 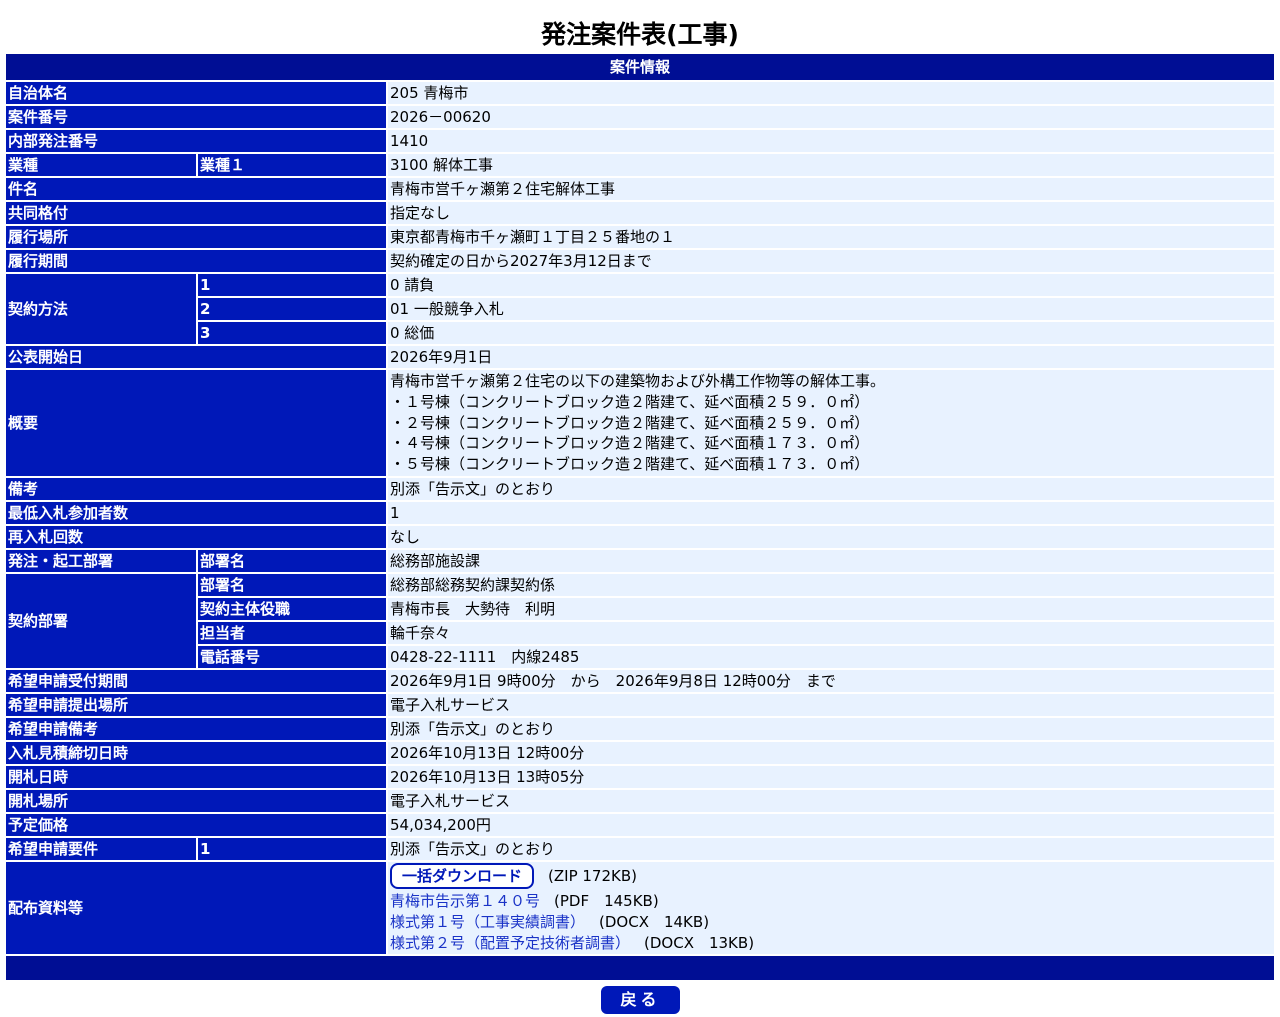 I want to click on value-ordering-dept-name: 総務部施設課, so click(x=830, y=560).